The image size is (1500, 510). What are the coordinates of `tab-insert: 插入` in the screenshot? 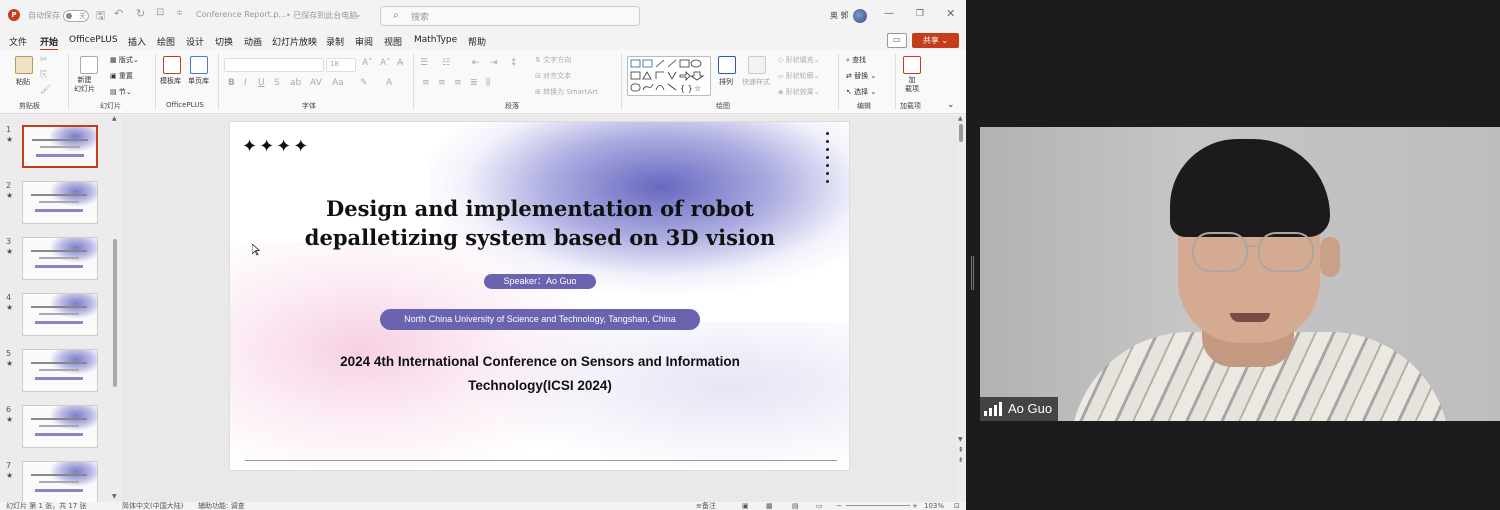 It's located at (137, 41).